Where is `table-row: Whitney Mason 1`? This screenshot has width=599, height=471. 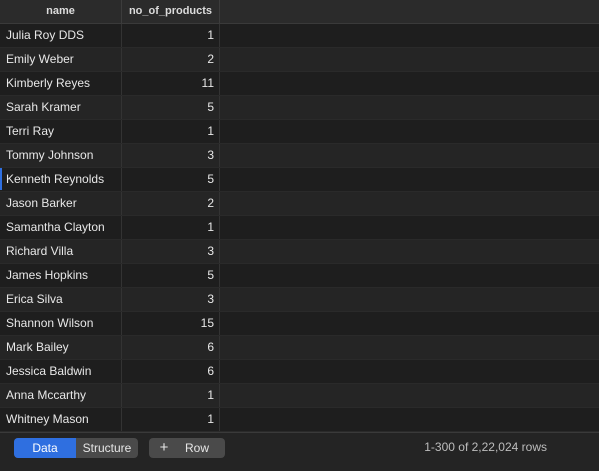 table-row: Whitney Mason 1 is located at coordinates (299, 420).